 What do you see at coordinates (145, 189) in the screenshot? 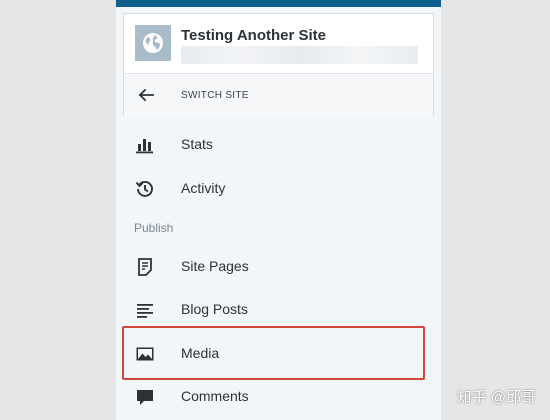
I see `history-icon` at bounding box center [145, 189].